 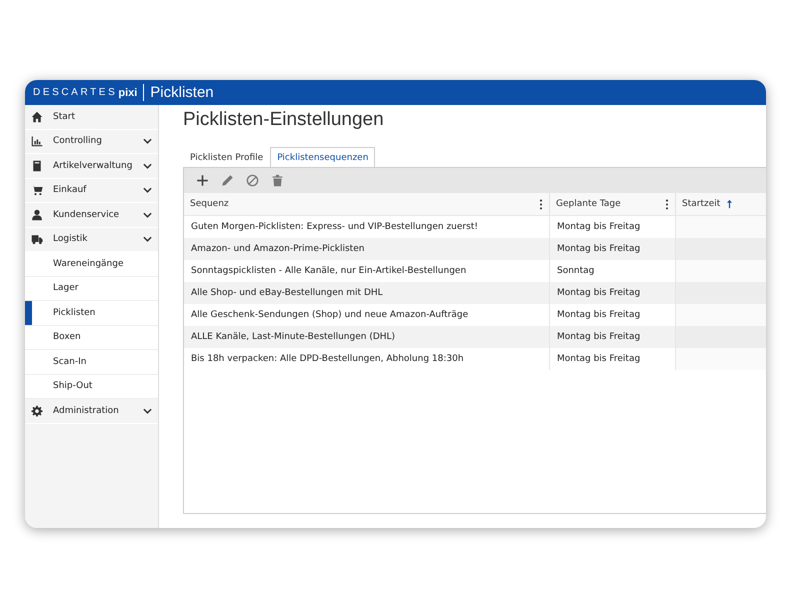 I want to click on sidebar-item: Controlling, so click(x=91, y=142).